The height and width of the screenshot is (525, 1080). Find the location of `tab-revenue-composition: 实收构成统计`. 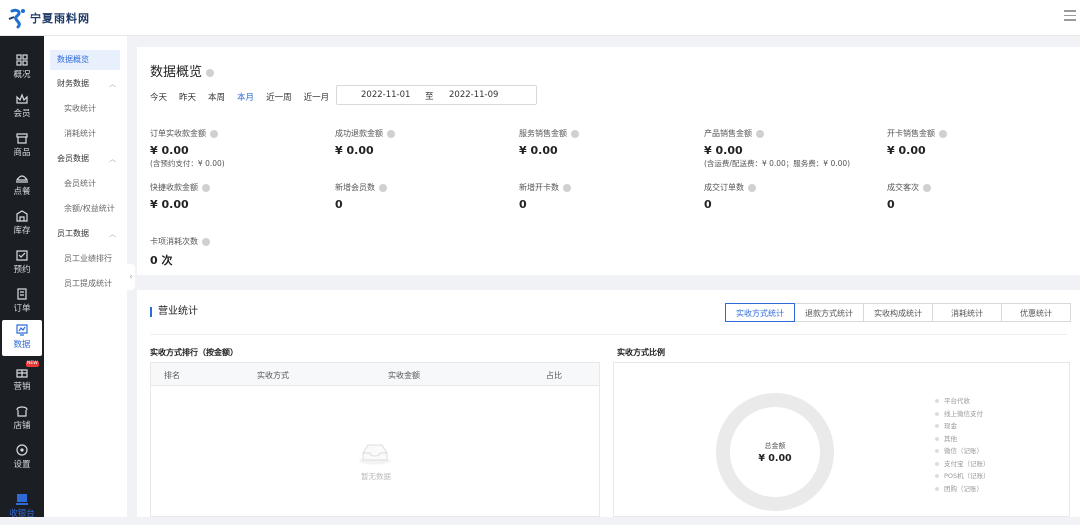

tab-revenue-composition: 实收构成统计 is located at coordinates (898, 312).